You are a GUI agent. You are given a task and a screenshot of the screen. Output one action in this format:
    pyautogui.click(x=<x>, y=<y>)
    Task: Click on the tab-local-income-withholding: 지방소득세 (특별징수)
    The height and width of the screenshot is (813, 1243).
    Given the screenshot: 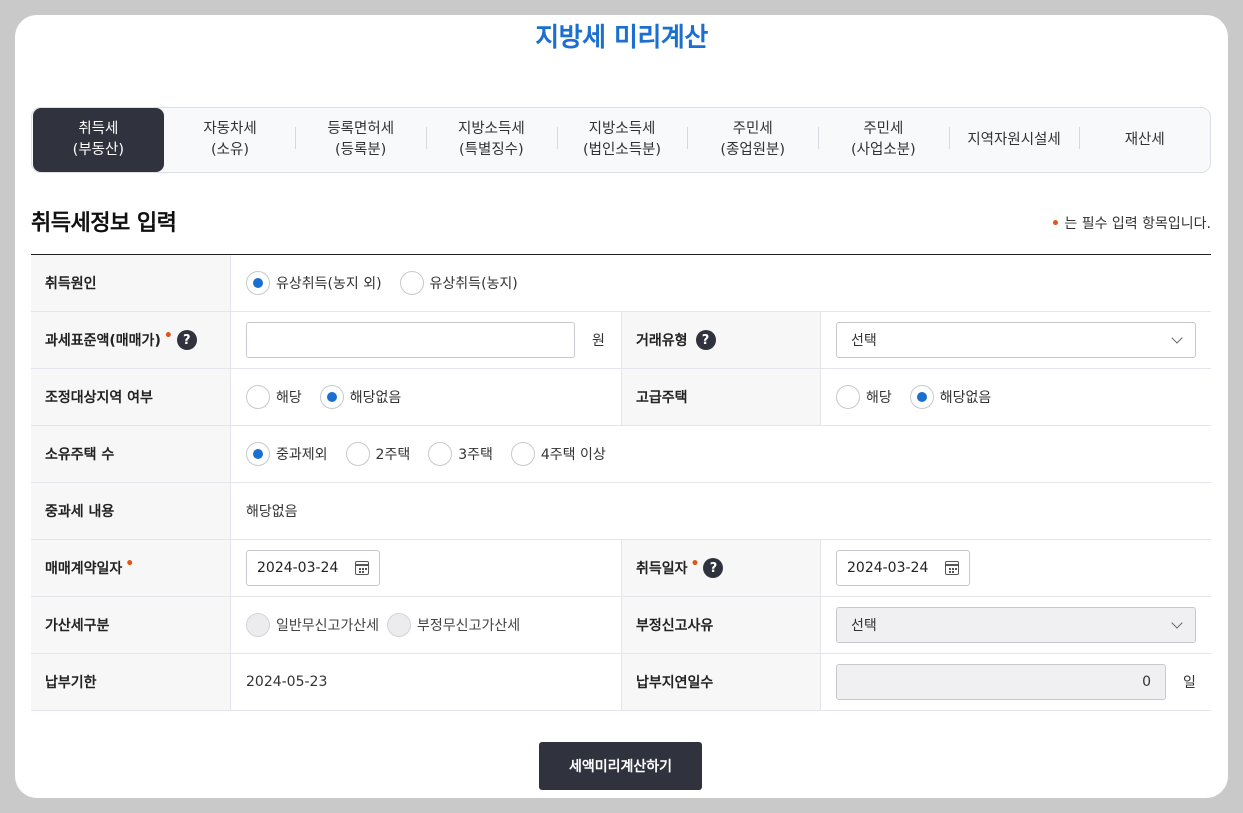 What is the action you would take?
    pyautogui.click(x=491, y=140)
    